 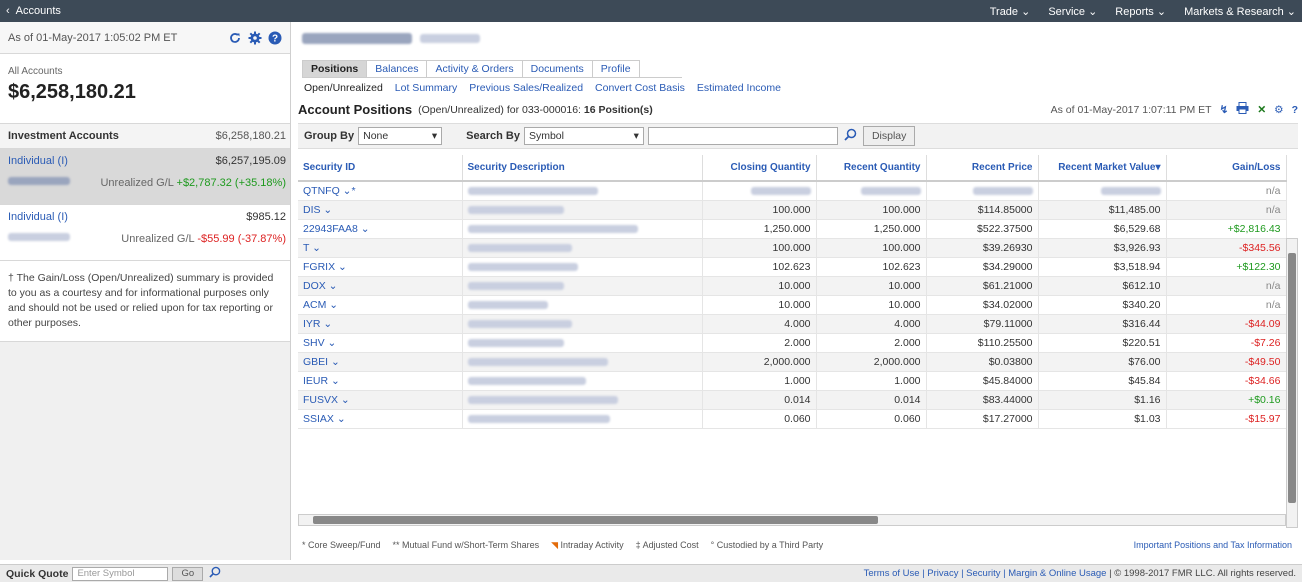 I want to click on table-row: QTNFQ ⌄* n/a, so click(x=792, y=191).